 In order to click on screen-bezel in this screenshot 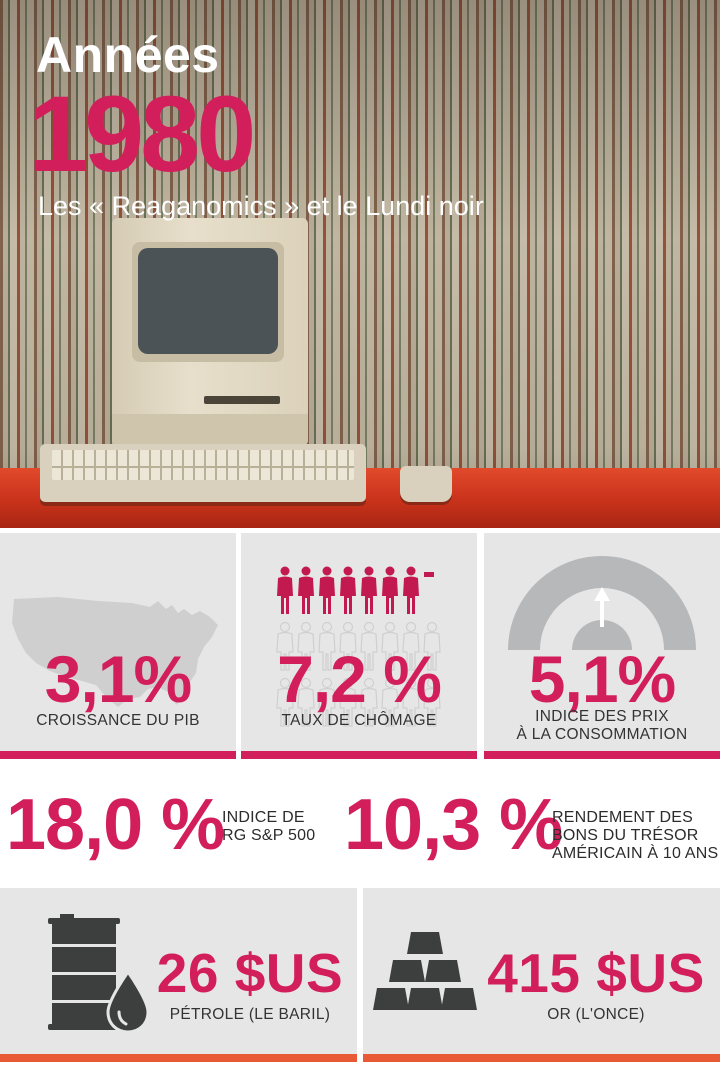, I will do `click(208, 302)`.